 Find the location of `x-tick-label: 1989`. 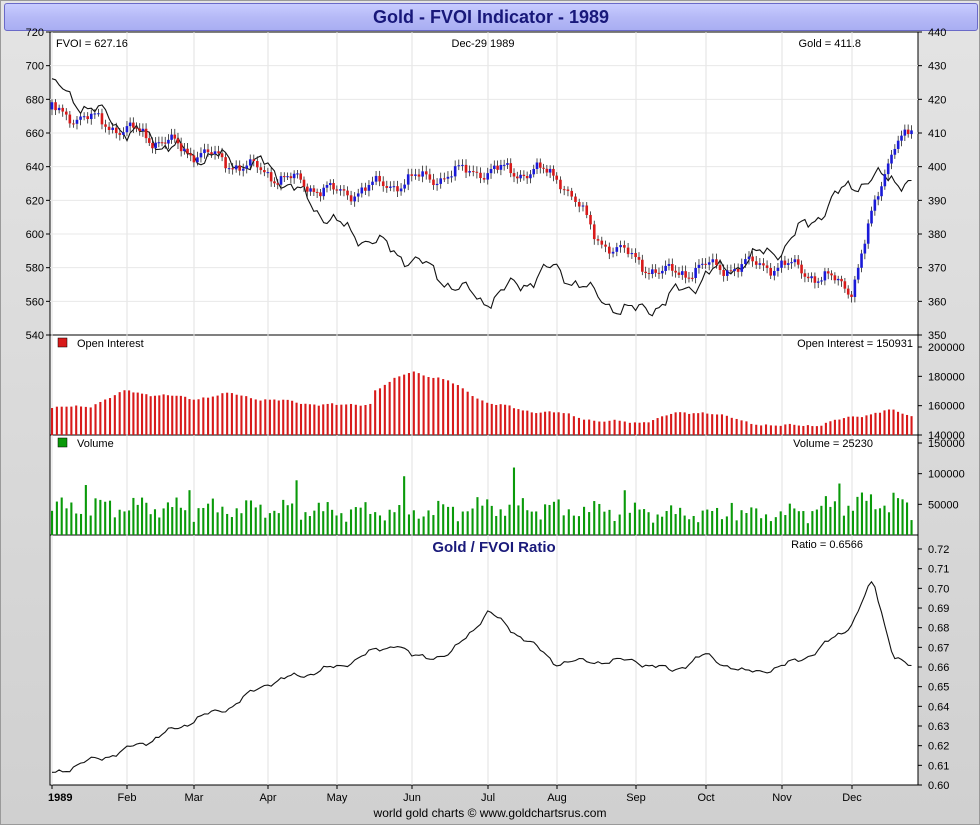

x-tick-label: 1989 is located at coordinates (60, 798).